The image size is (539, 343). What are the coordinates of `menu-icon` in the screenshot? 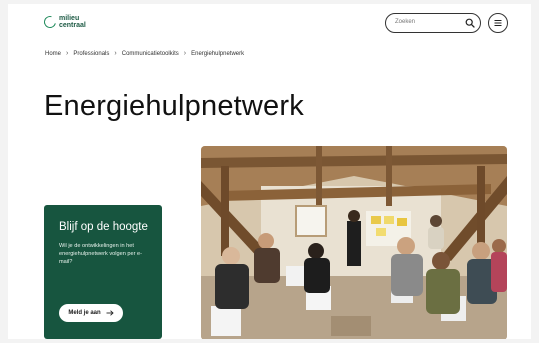 It's located at (498, 23).